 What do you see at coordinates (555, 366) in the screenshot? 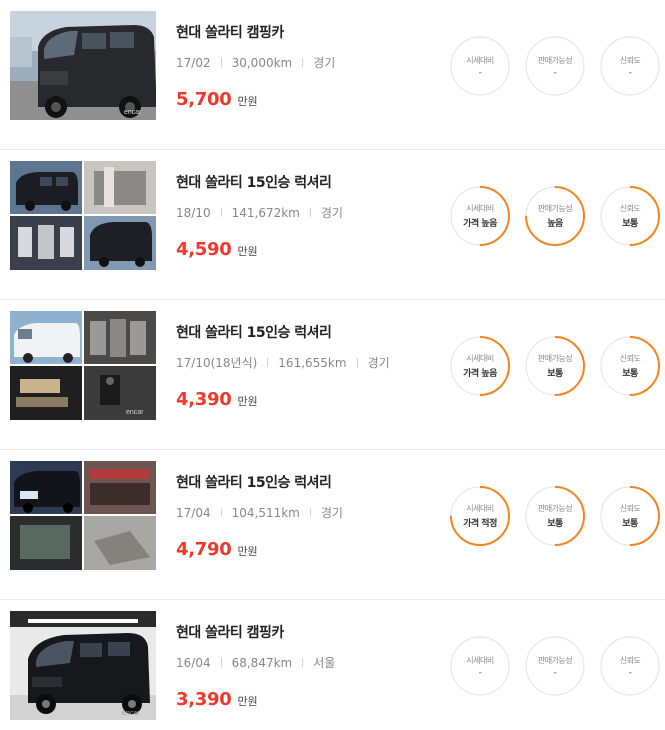
I see `metric-sale-probability: 판매가능성보통` at bounding box center [555, 366].